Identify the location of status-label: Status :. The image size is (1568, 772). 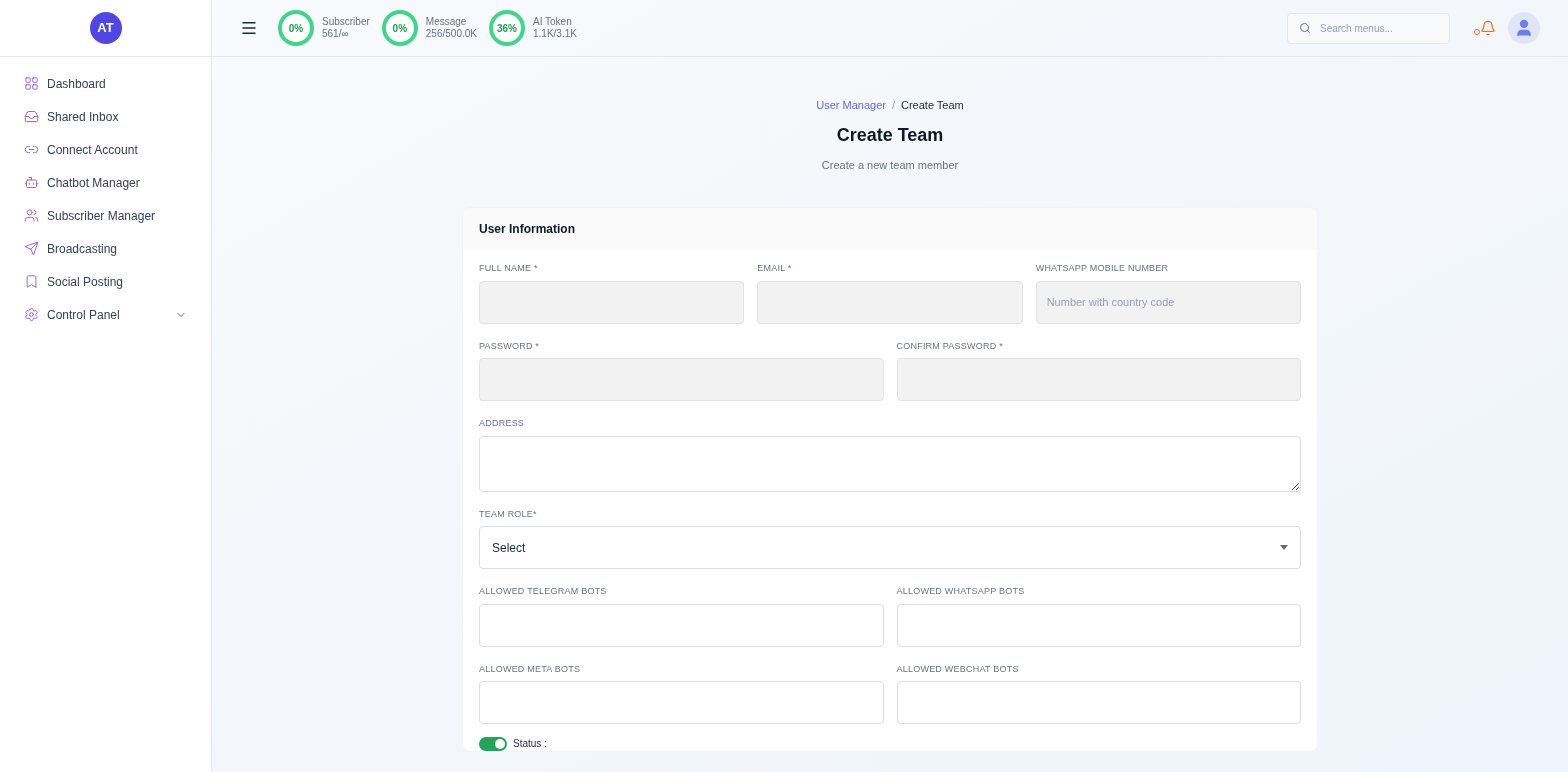
(530, 744).